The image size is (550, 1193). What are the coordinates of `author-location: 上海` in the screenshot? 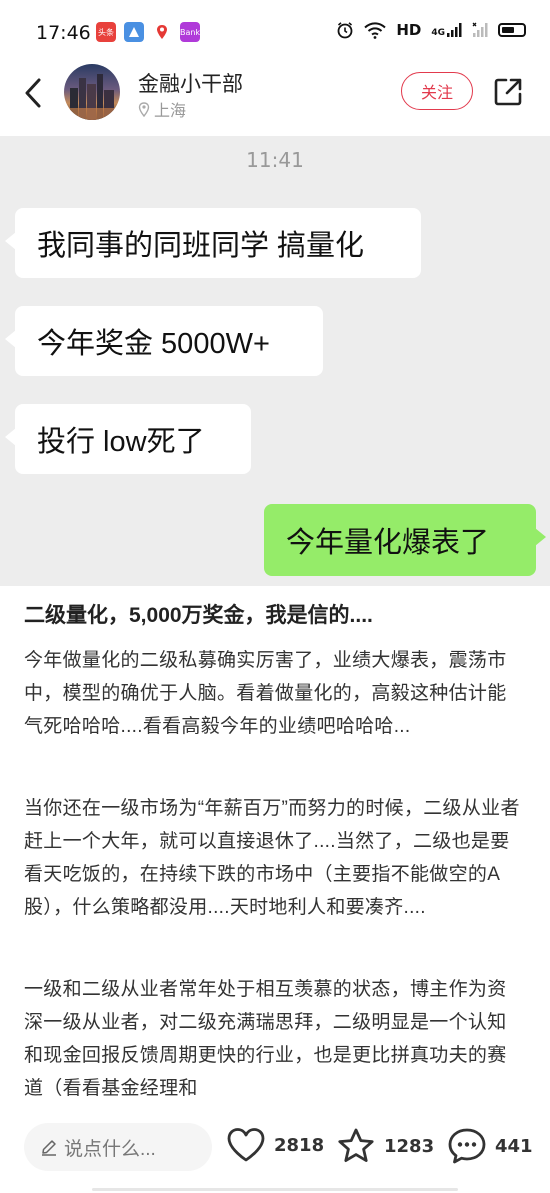 It's located at (162, 109).